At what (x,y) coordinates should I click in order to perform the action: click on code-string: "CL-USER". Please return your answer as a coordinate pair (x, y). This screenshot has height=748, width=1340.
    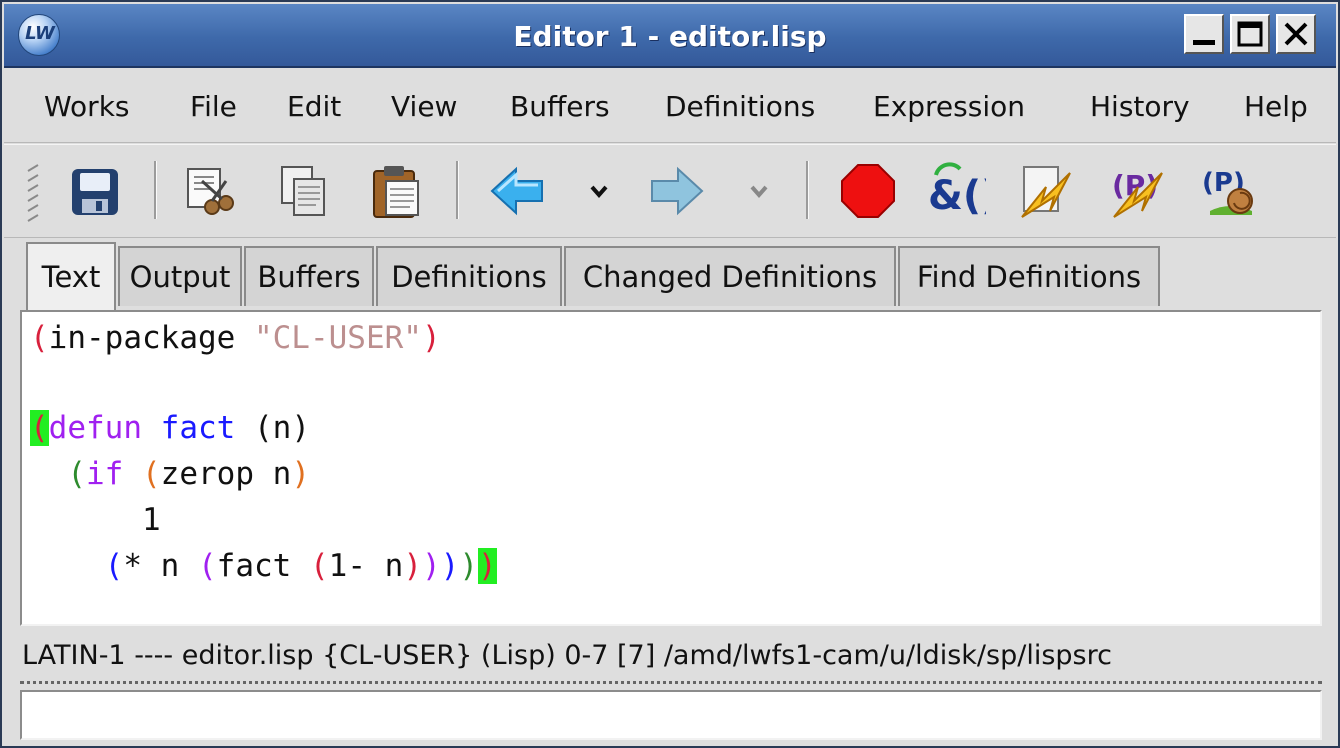
    Looking at the image, I should click on (337, 338).